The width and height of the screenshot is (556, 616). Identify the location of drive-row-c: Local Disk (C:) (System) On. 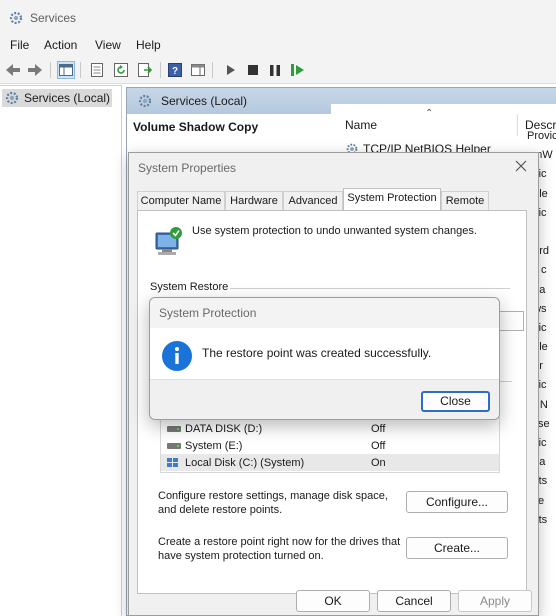
(330, 462).